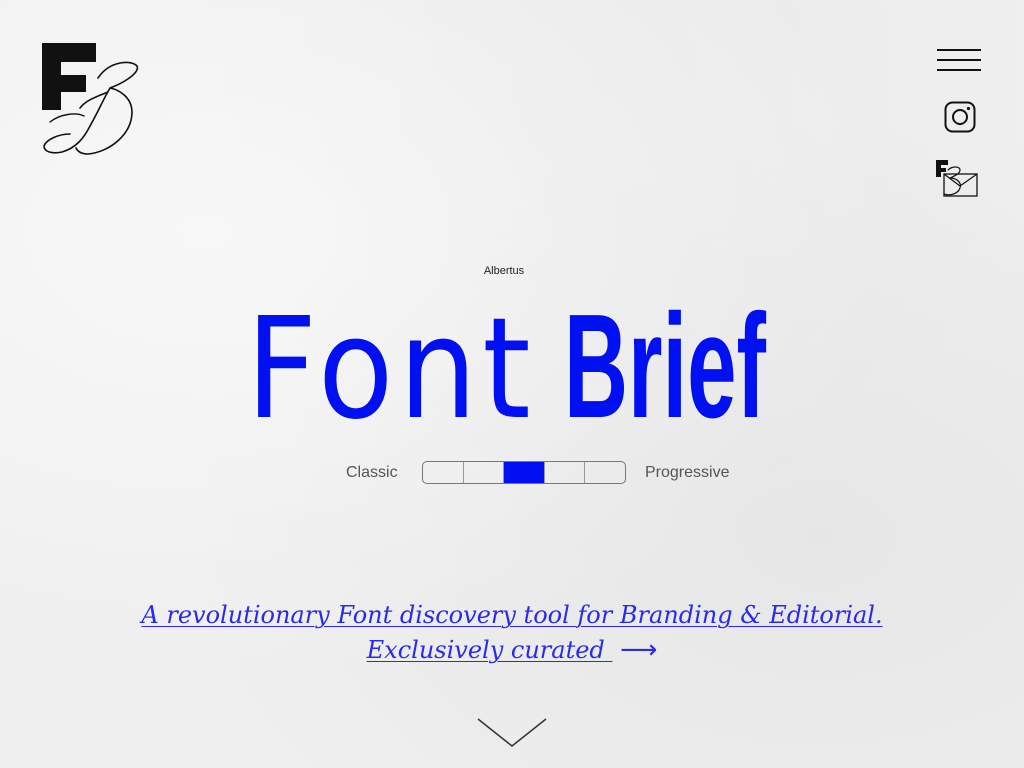 The height and width of the screenshot is (768, 1024). I want to click on title-word-font: Font, so click(391, 359).